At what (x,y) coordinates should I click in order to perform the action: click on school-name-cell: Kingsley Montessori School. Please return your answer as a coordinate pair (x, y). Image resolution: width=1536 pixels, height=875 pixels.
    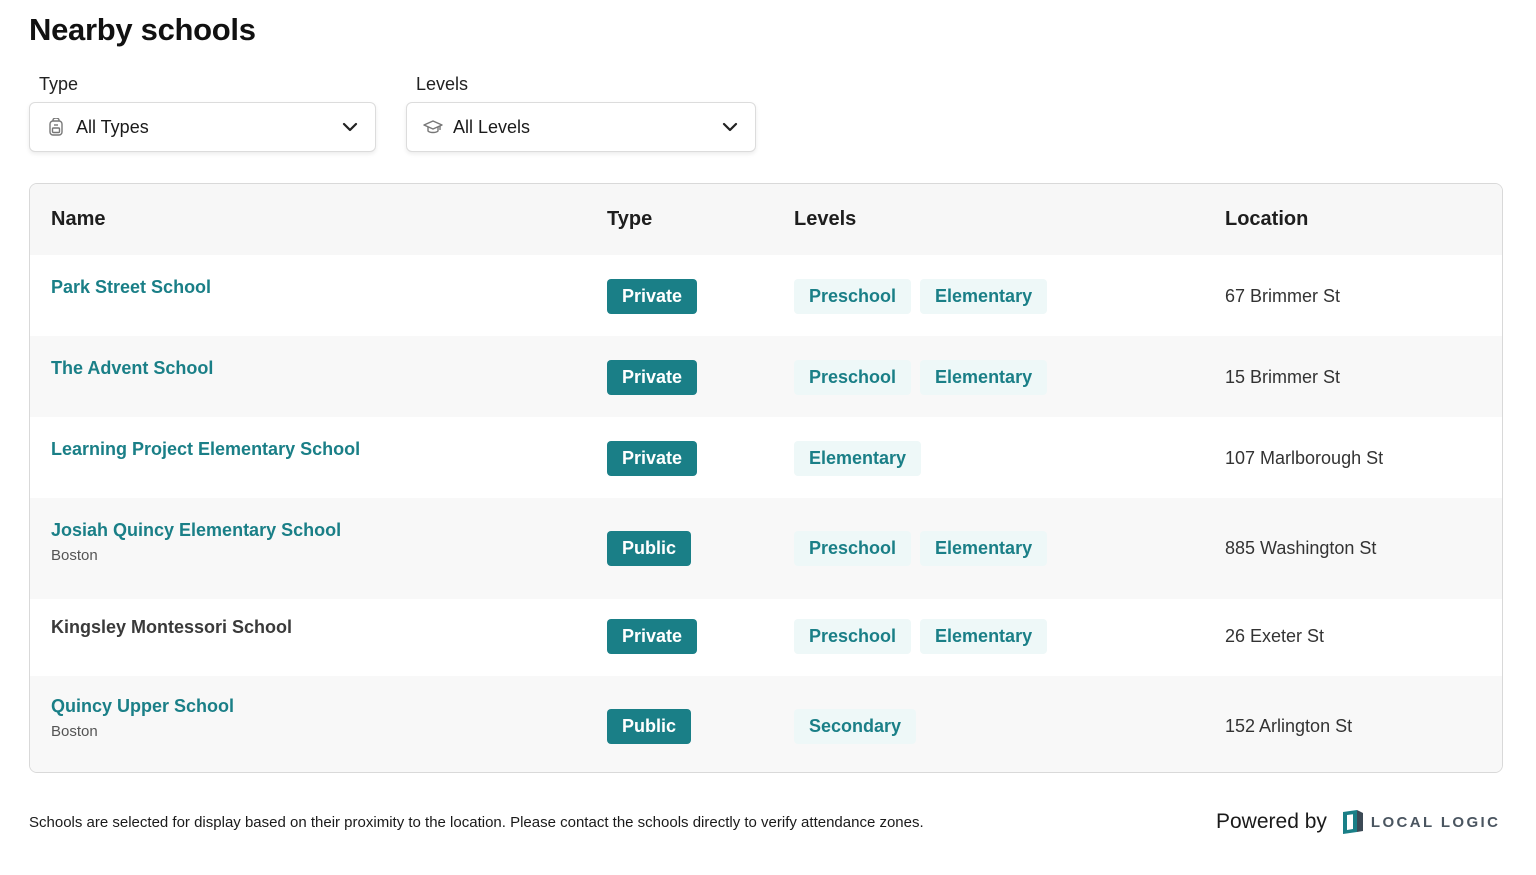
    Looking at the image, I should click on (171, 627).